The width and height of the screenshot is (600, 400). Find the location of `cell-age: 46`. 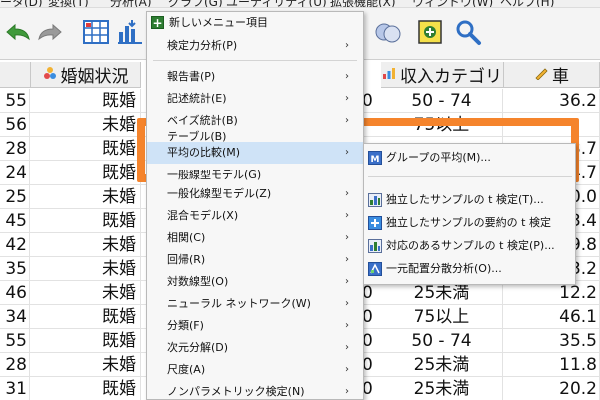

cell-age: 46 is located at coordinates (15, 293).